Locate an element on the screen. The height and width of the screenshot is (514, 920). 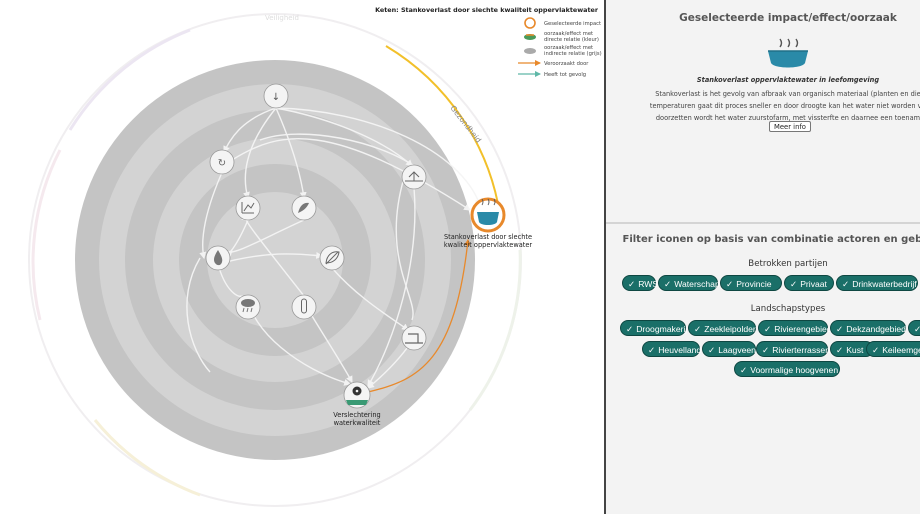
filter-pill-label: Laagveen is located at coordinates (737, 350).